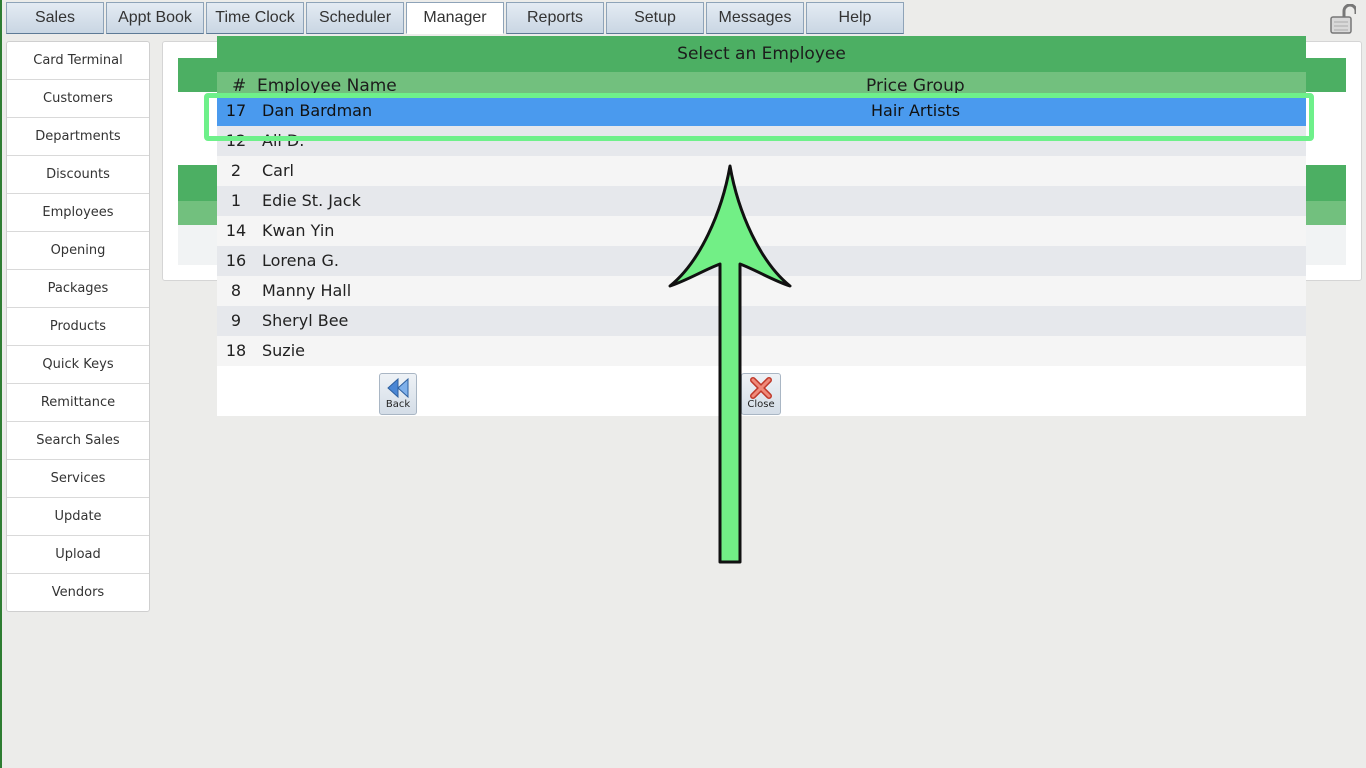 The image size is (1366, 768). What do you see at coordinates (301, 260) in the screenshot?
I see `employee-name: Lorena G.` at bounding box center [301, 260].